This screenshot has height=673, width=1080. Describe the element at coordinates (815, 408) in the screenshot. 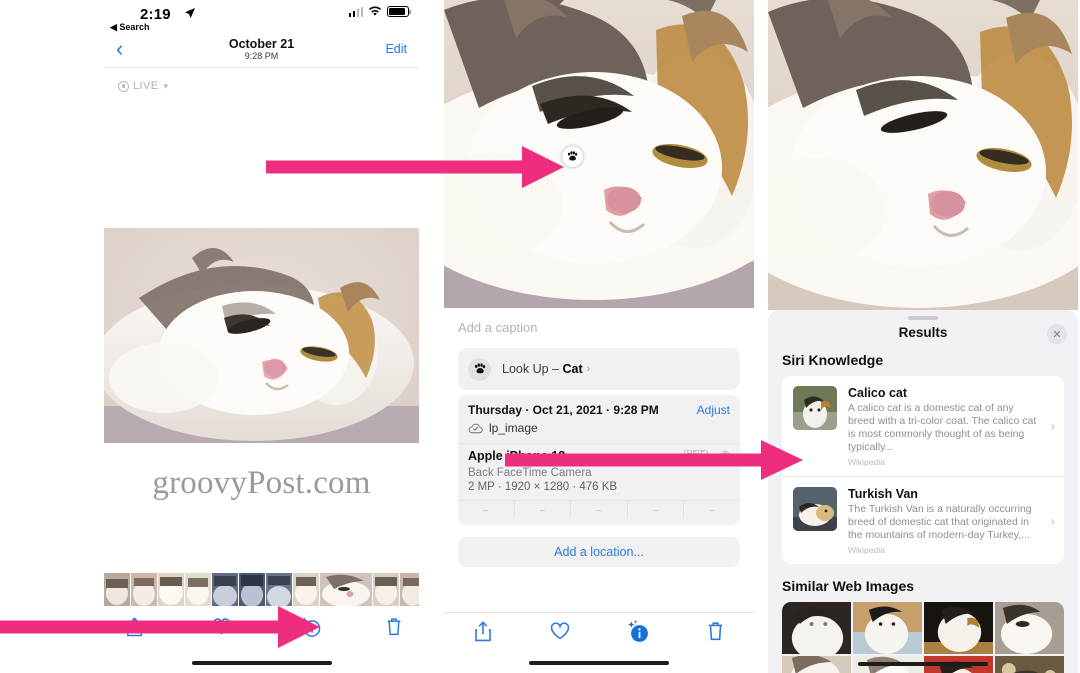

I see `calico-cat-thumbnail` at that location.